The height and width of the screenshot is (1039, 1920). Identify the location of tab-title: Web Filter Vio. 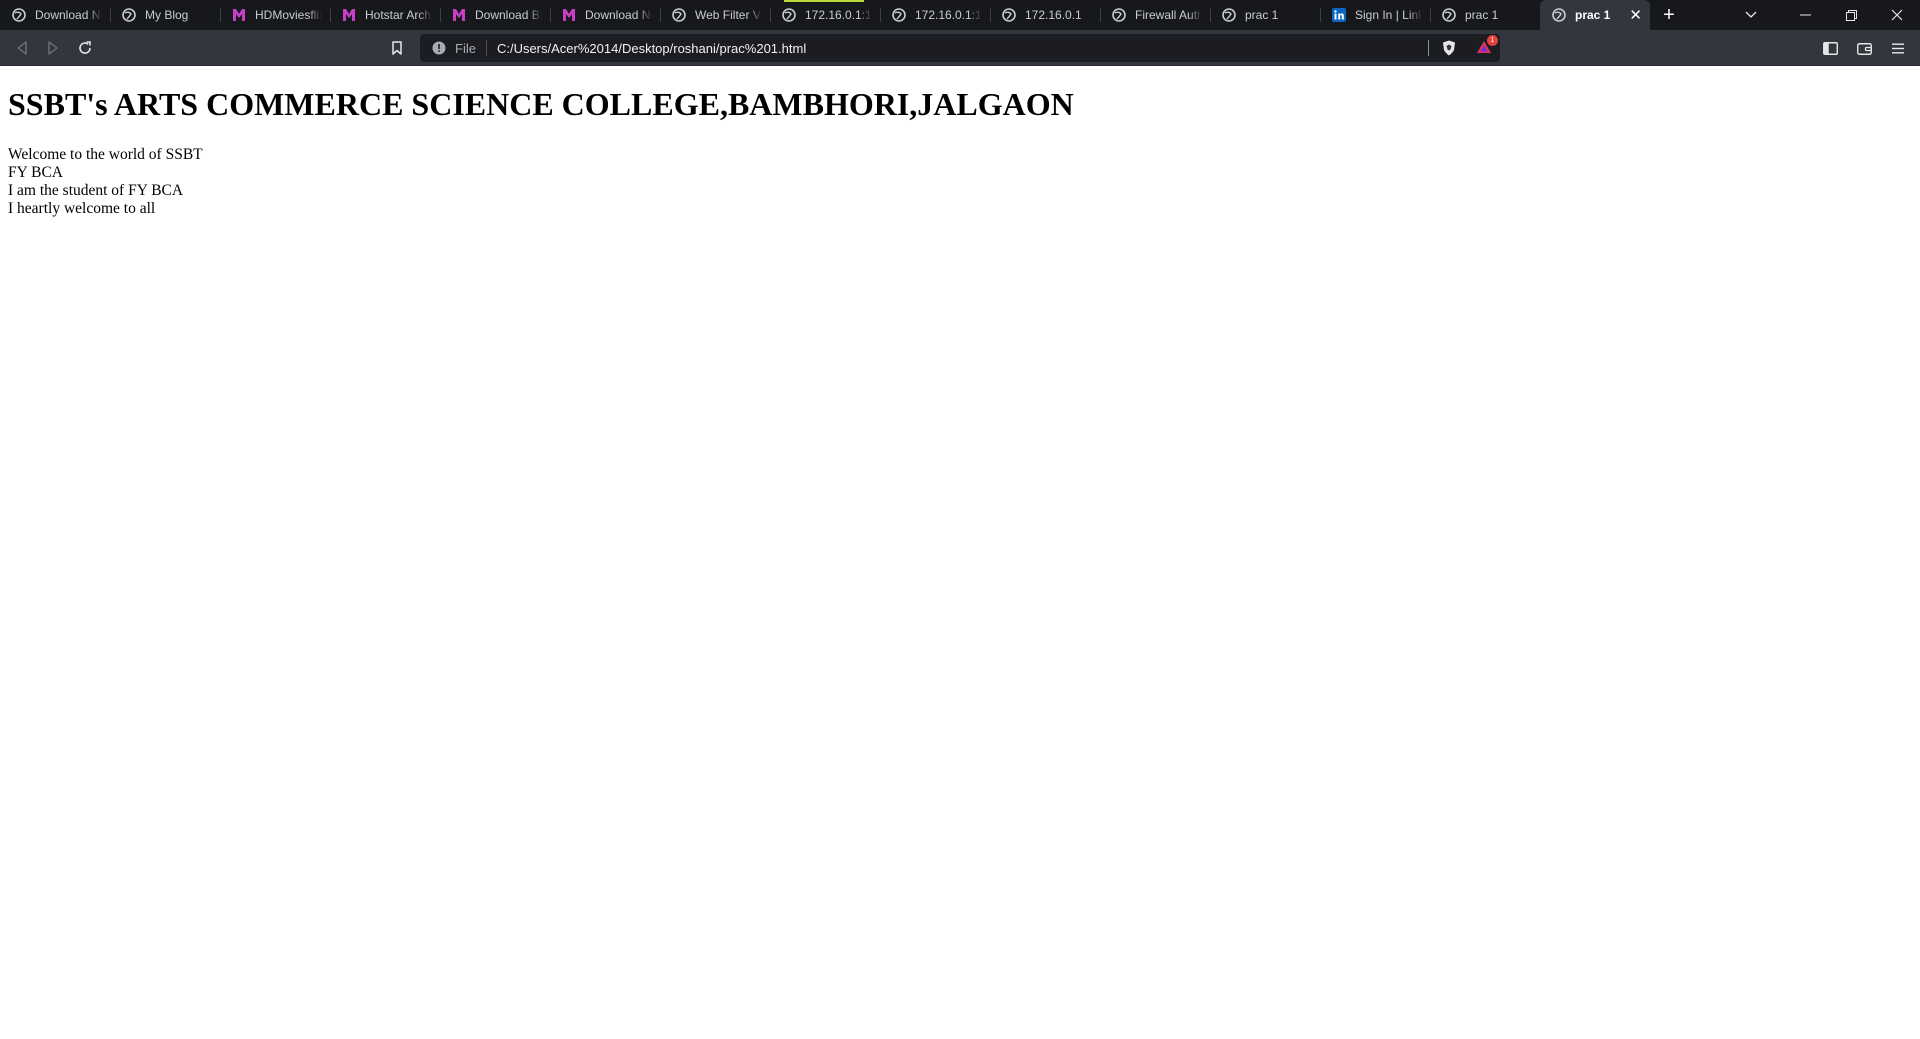
(728, 15).